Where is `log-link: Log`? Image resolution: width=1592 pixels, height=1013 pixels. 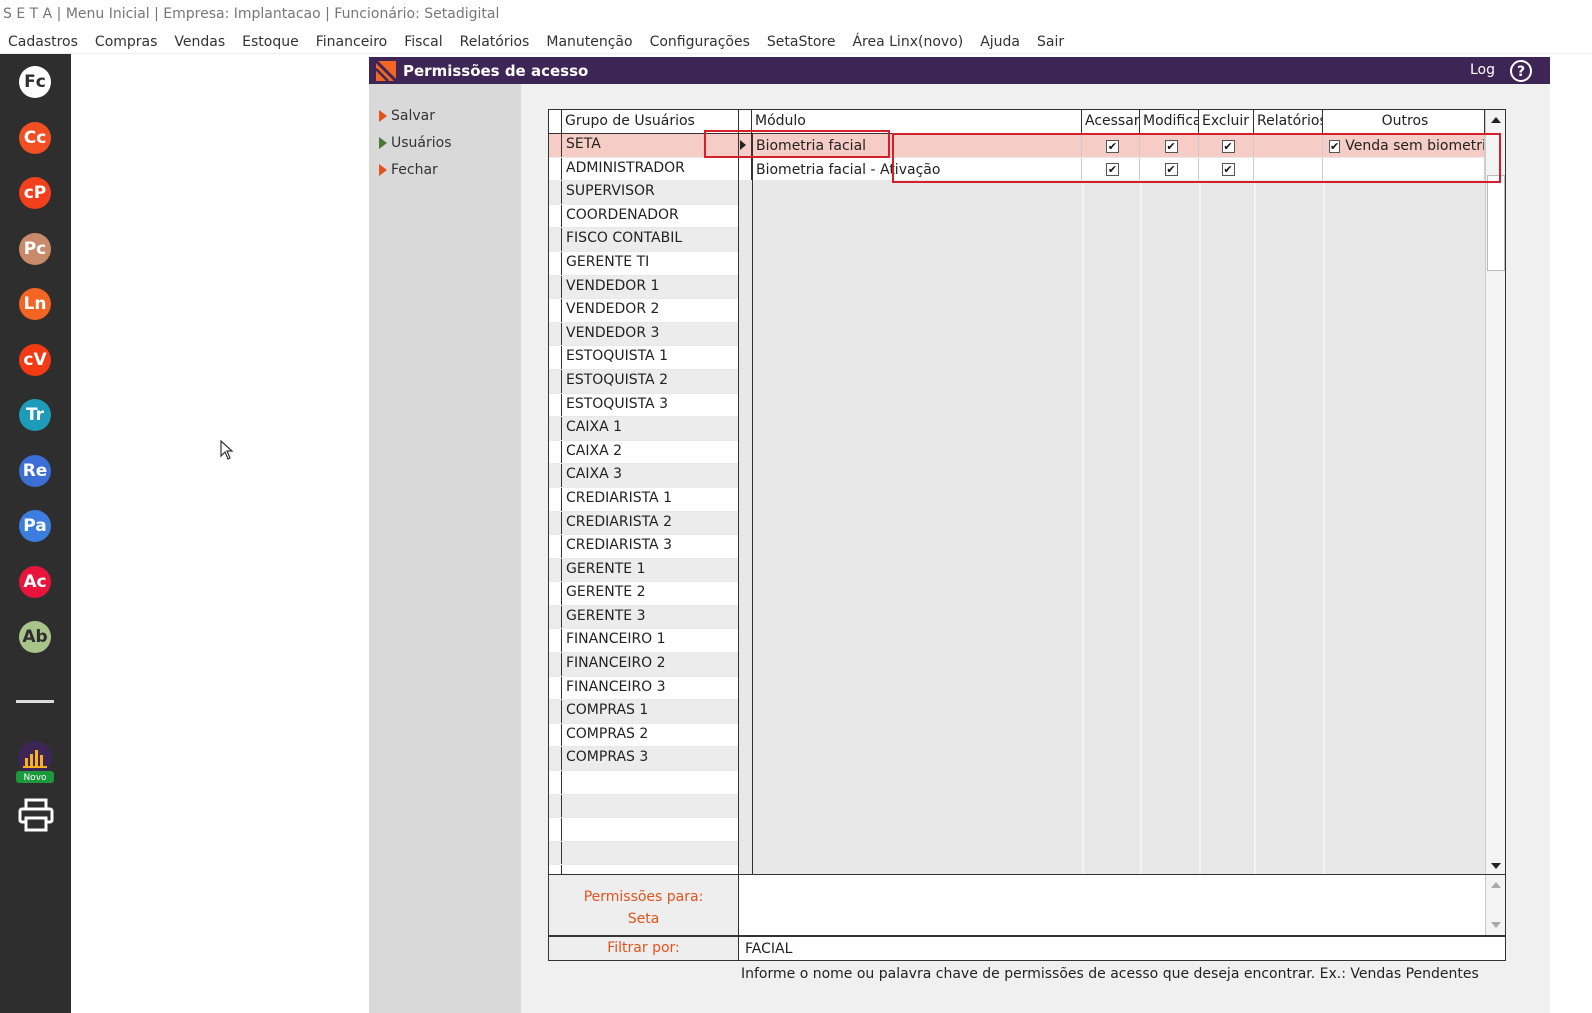 log-link: Log is located at coordinates (1482, 70).